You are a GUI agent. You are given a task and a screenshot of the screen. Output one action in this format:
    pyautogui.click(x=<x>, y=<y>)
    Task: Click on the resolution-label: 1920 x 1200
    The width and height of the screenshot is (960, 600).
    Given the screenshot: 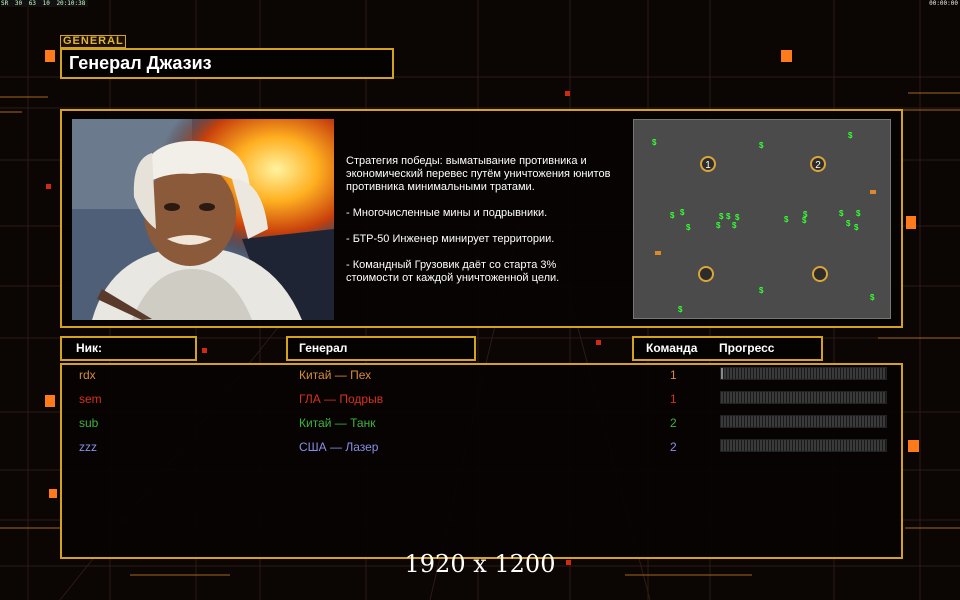 What is the action you would take?
    pyautogui.click(x=480, y=564)
    